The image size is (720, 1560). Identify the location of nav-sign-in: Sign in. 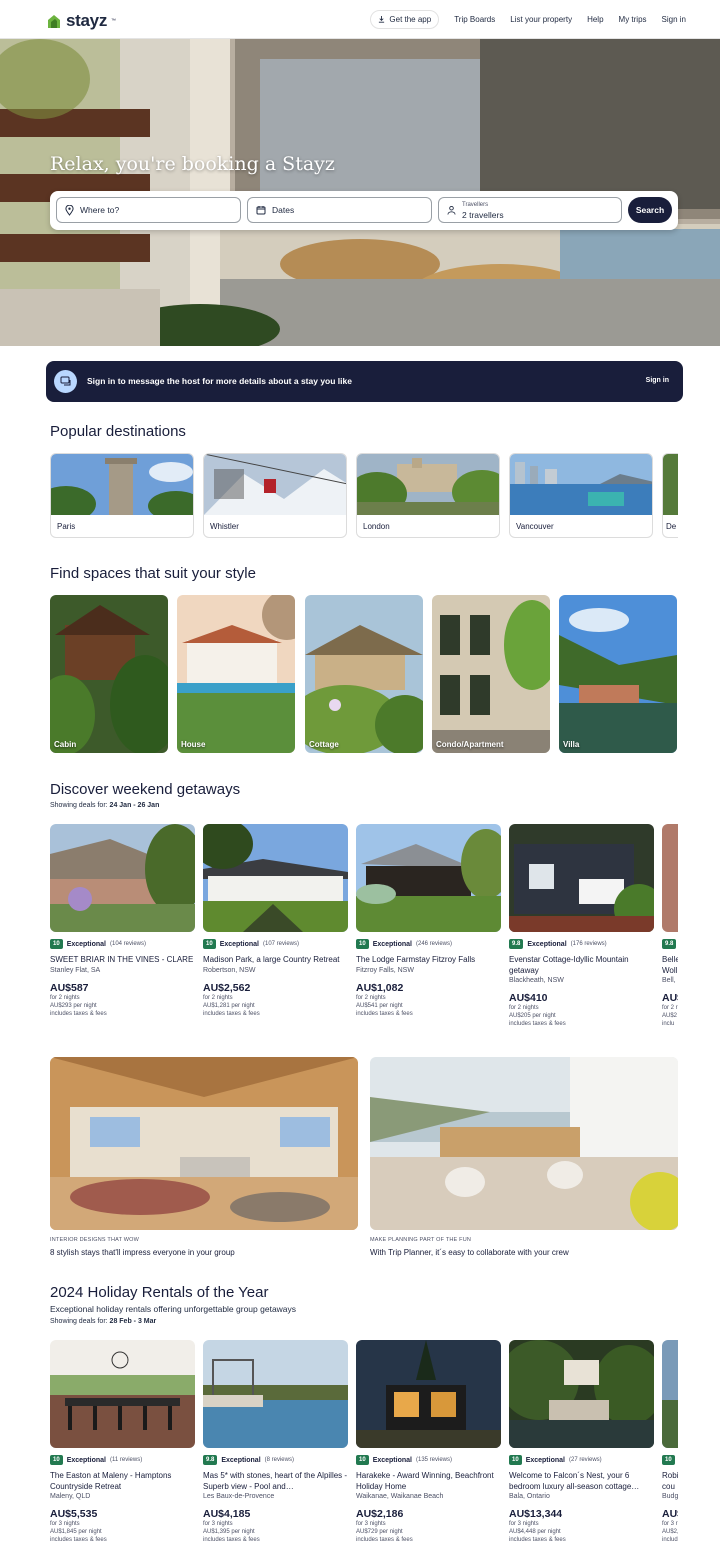
(674, 19).